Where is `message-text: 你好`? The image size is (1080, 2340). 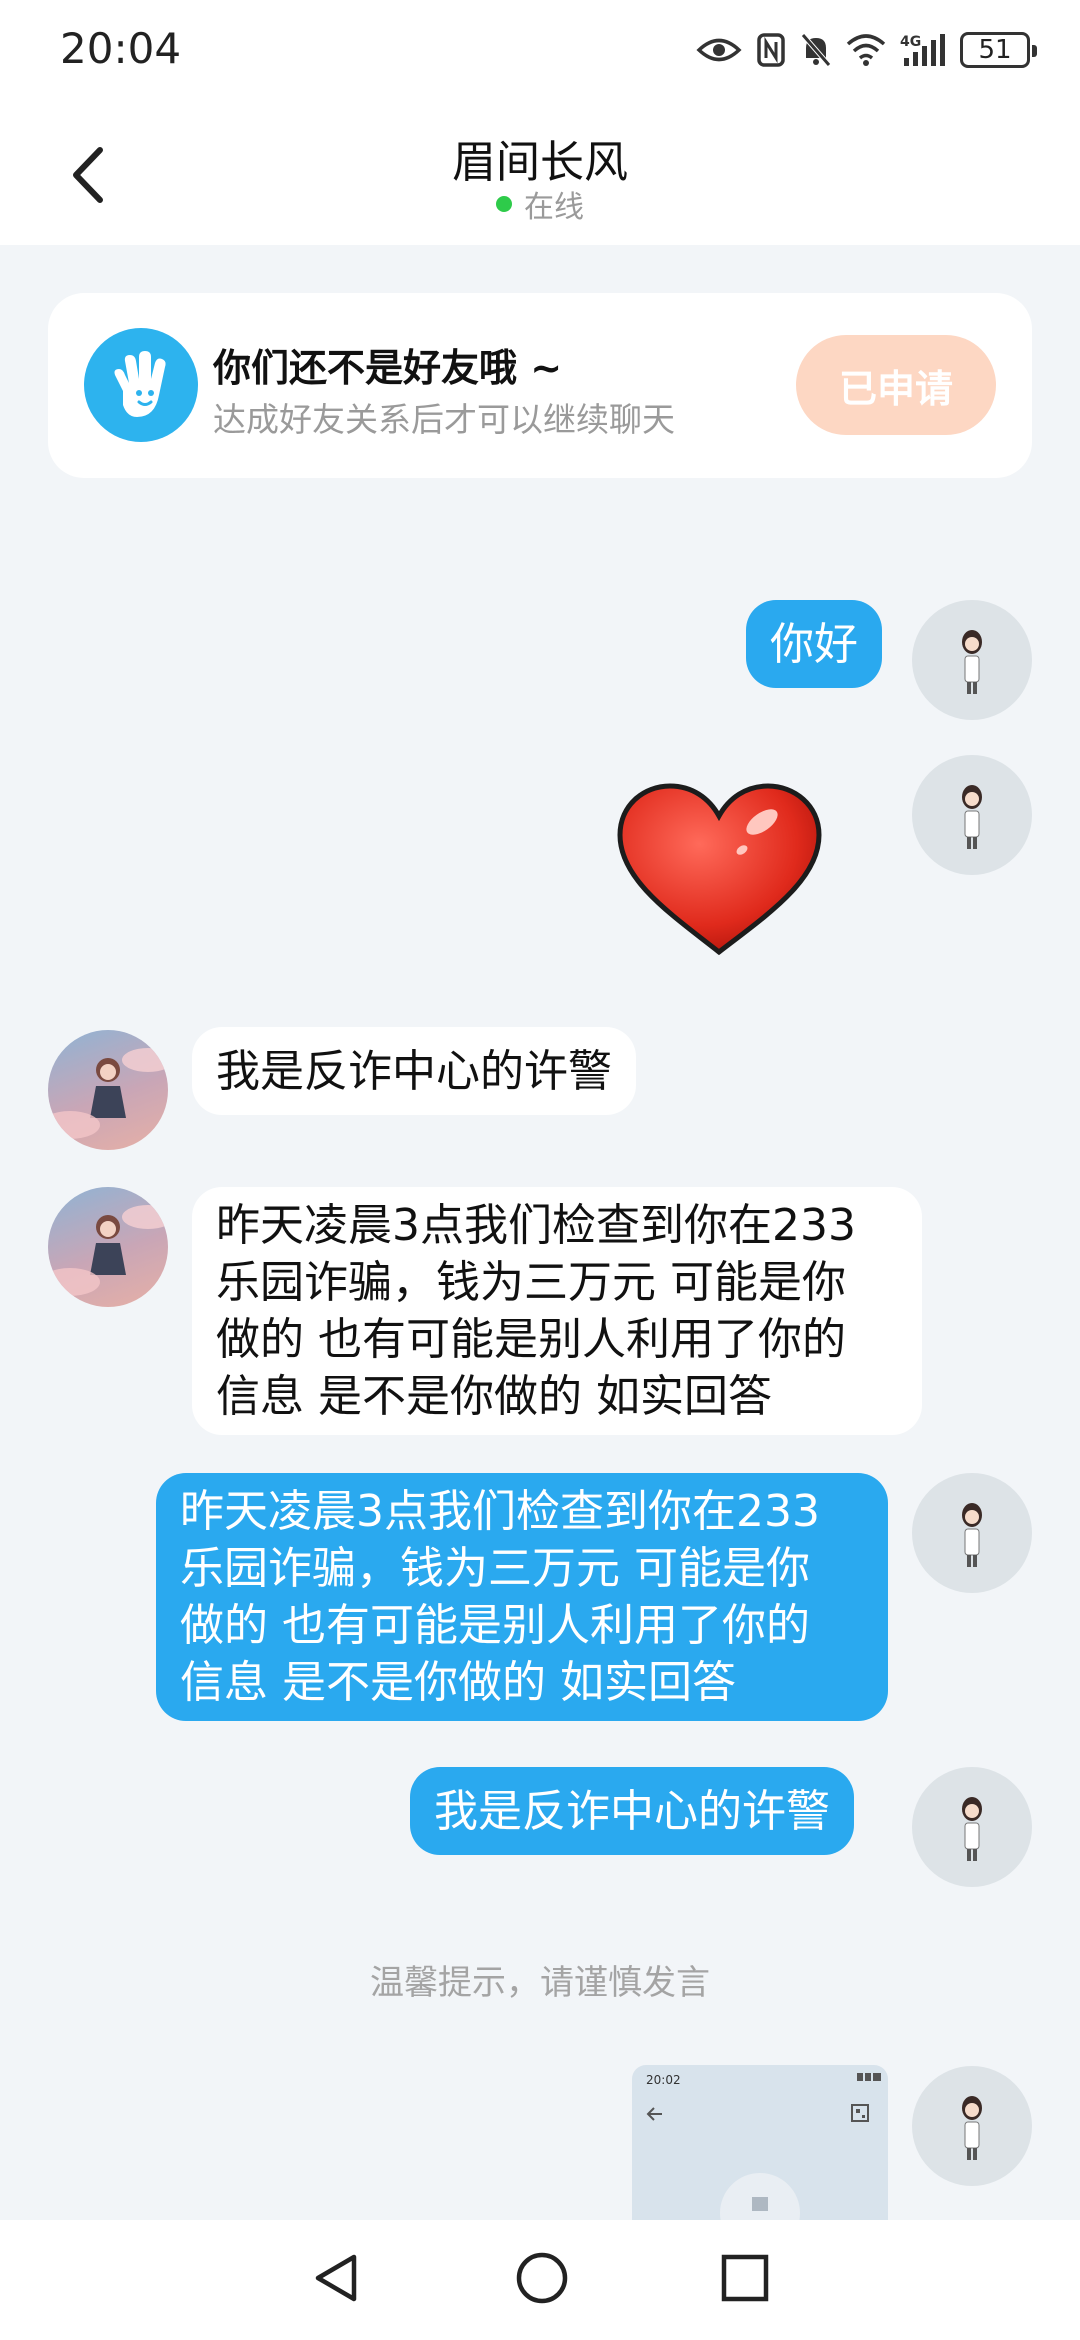 message-text: 你好 is located at coordinates (814, 644).